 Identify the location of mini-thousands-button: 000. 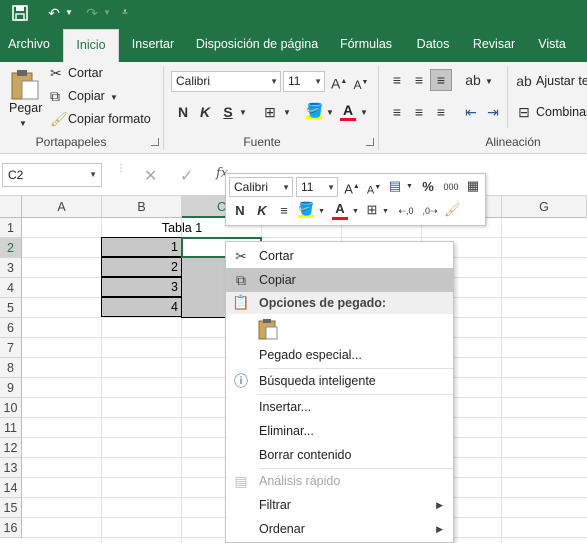
(451, 187).